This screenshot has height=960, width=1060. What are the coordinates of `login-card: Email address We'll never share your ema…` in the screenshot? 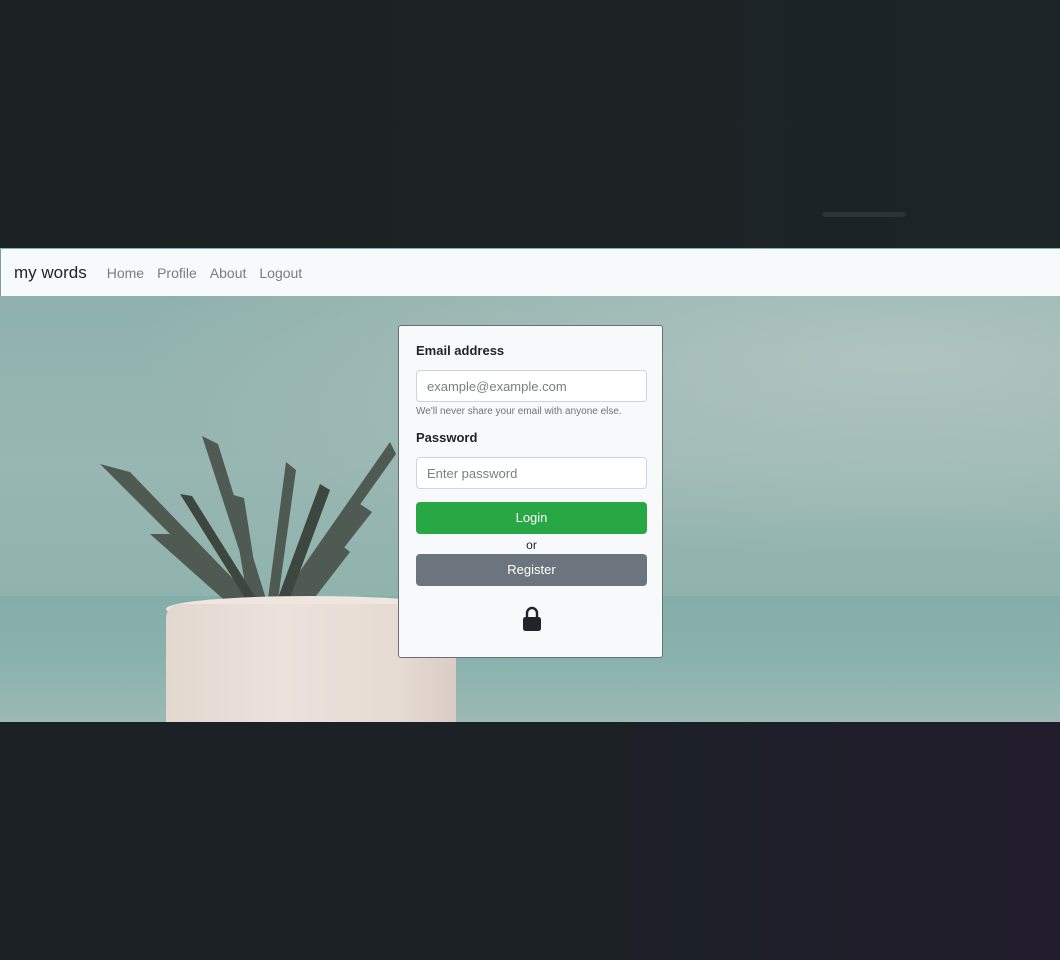 It's located at (530, 491).